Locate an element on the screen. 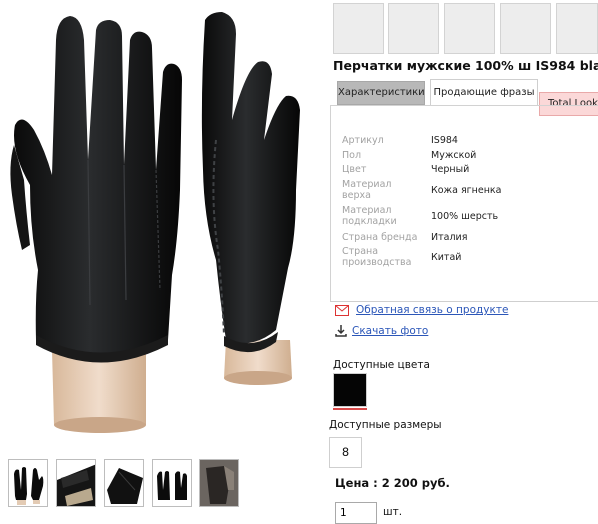 The height and width of the screenshot is (524, 598). spec-value-upper-material: Кожа ягненка is located at coordinates (466, 190).